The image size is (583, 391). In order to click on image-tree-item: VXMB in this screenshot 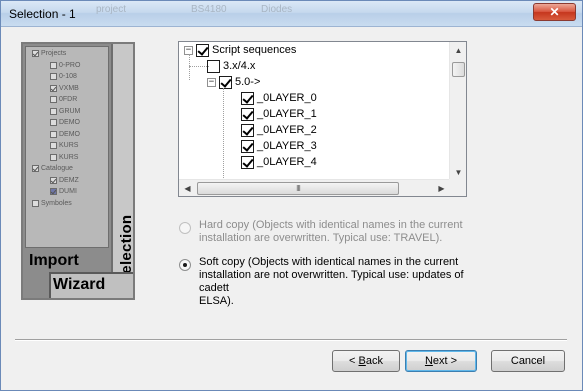, I will do `click(64, 88)`.